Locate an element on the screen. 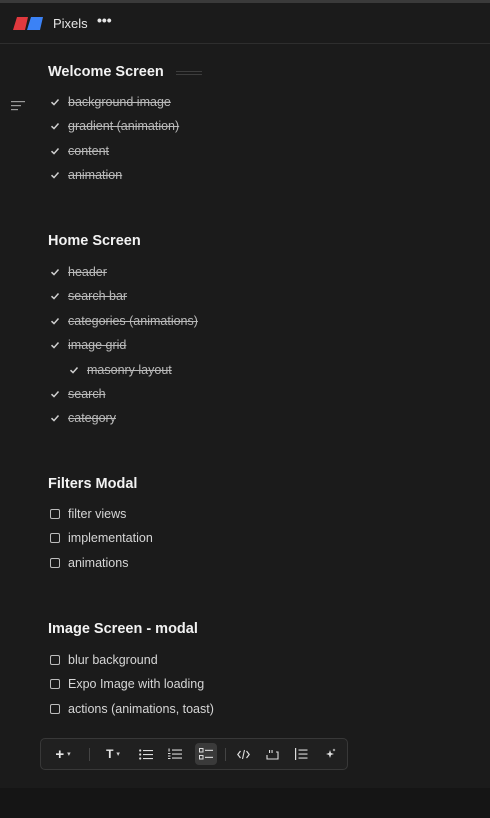 This screenshot has height=818, width=490. indent-button is located at coordinates (301, 754).